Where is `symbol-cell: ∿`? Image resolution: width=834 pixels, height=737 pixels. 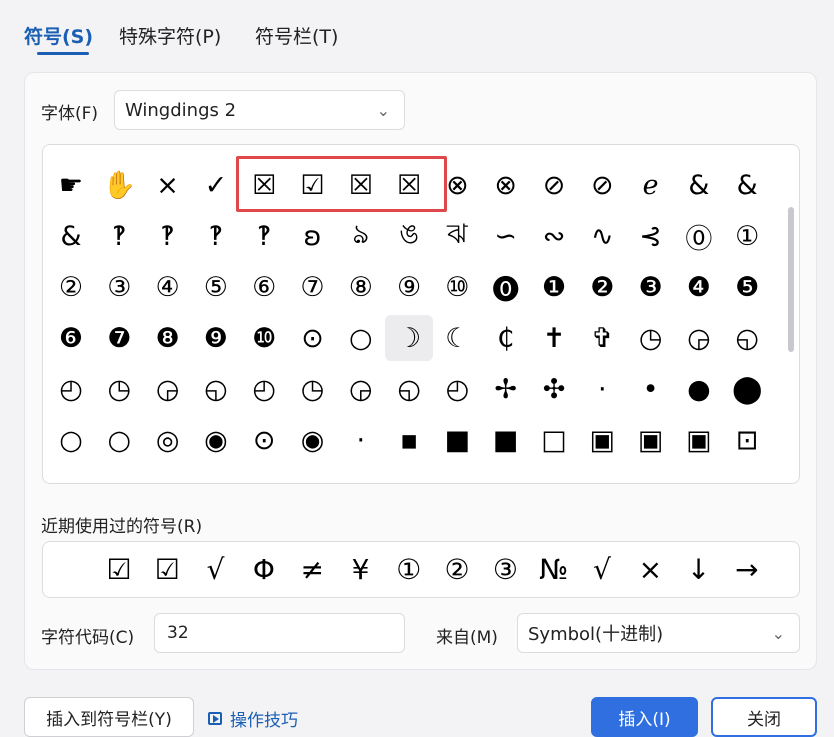 symbol-cell: ∿ is located at coordinates (602, 236).